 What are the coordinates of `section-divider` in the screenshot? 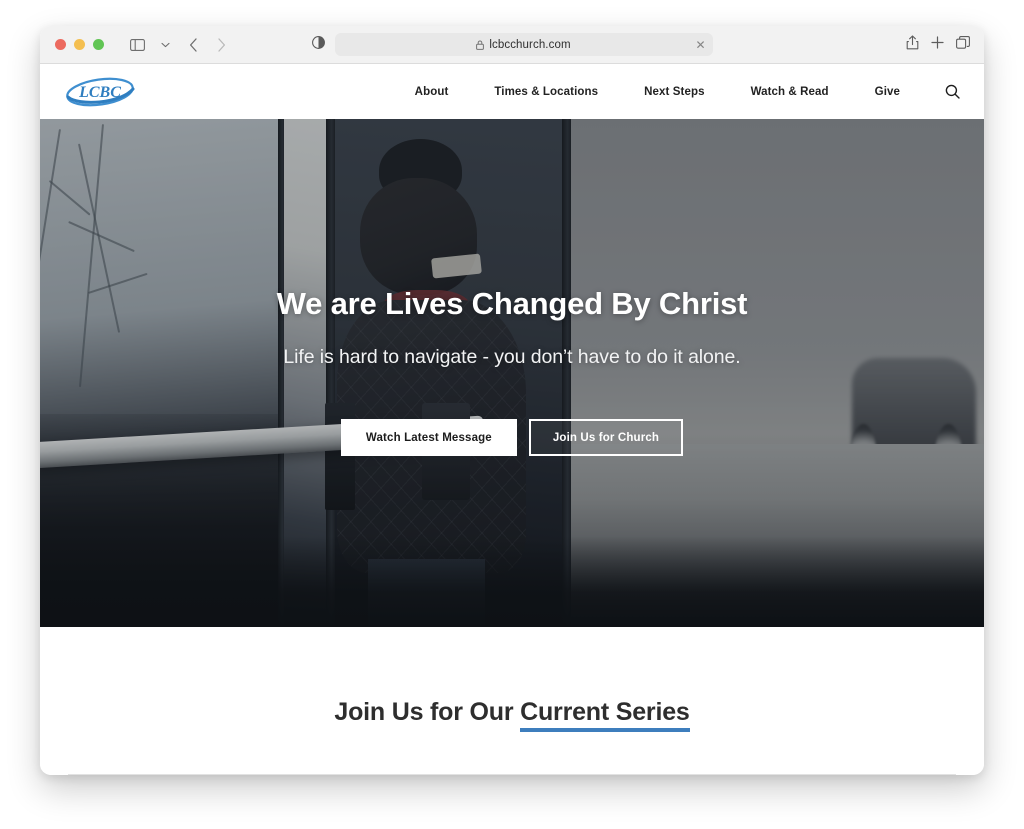 It's located at (512, 774).